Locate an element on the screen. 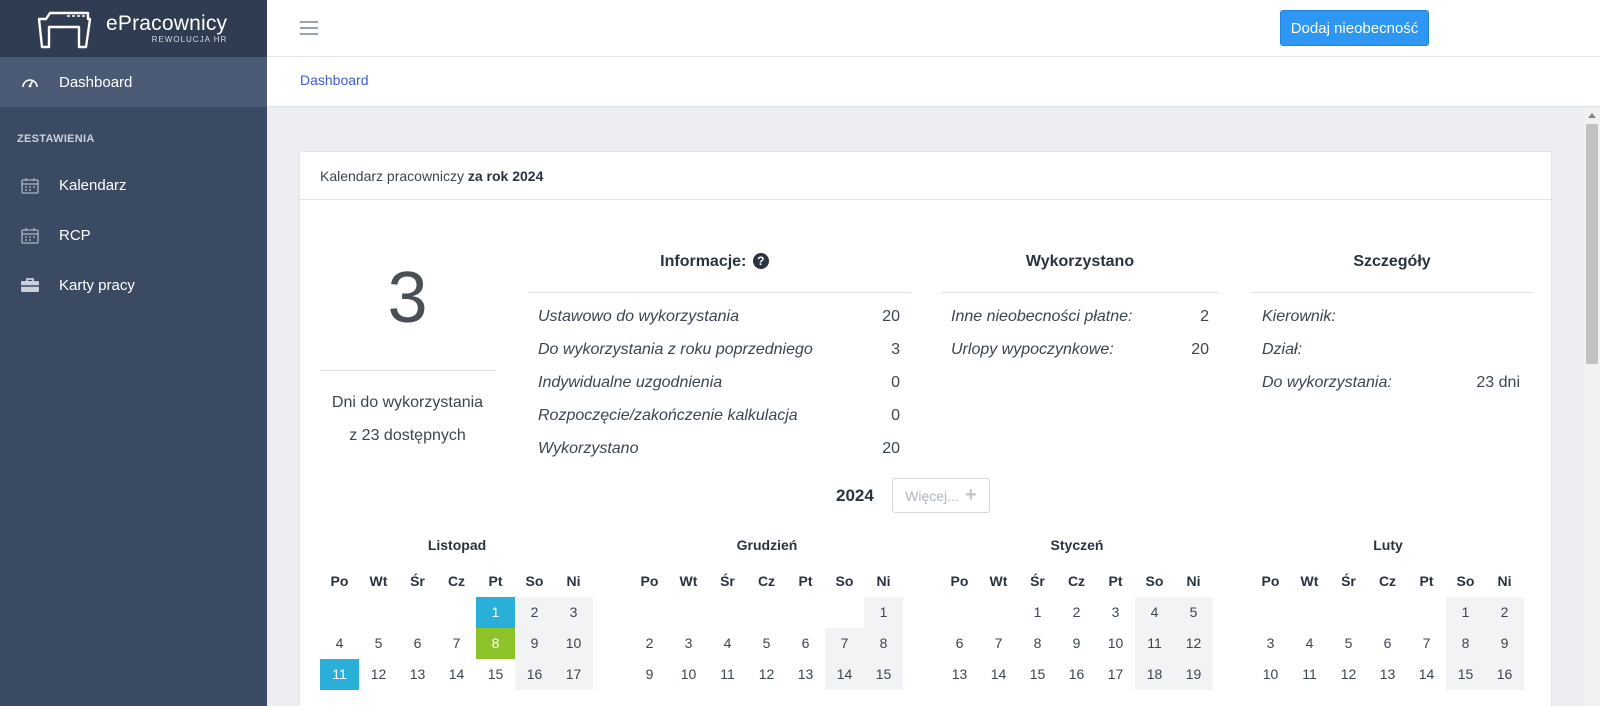 The height and width of the screenshot is (706, 1600). add-absence-button: Dodaj nieobecność is located at coordinates (1354, 28).